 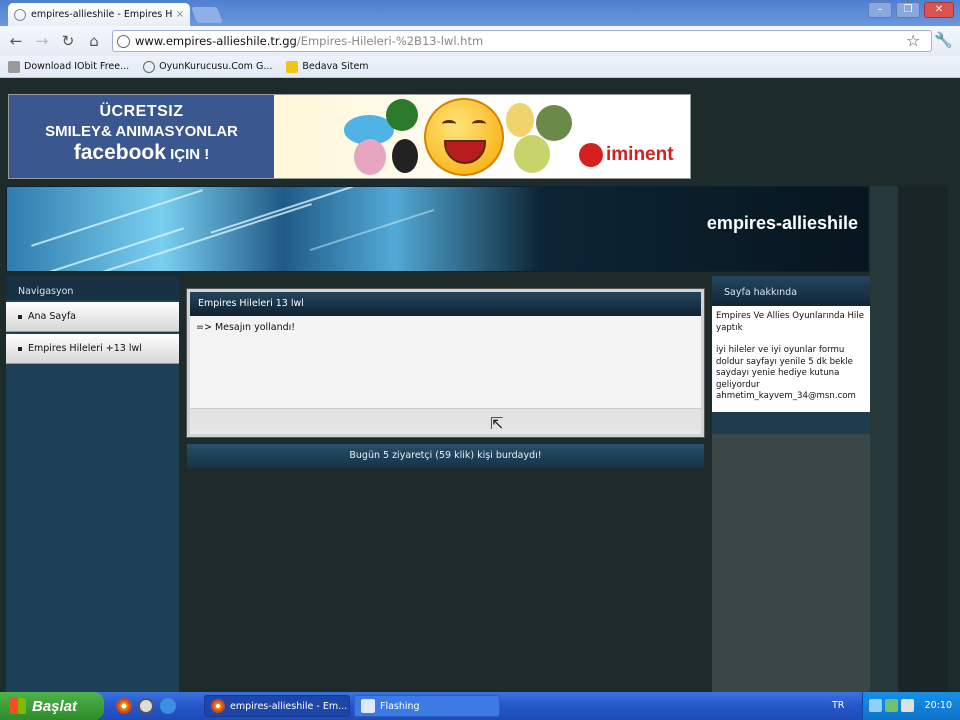 What do you see at coordinates (907, 705) in the screenshot?
I see `volume-icon` at bounding box center [907, 705].